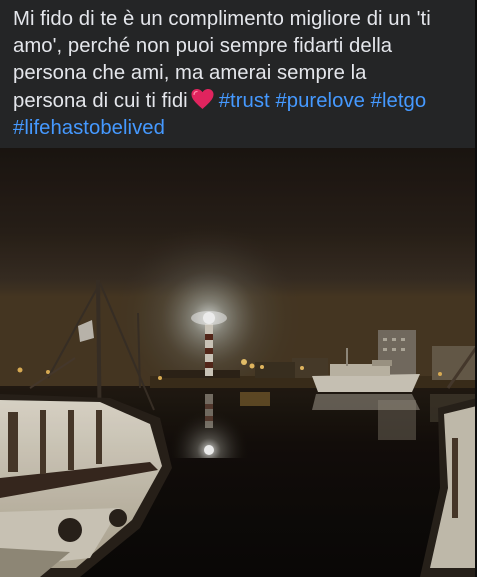  Describe the element at coordinates (100, 100) in the screenshot. I see `caption-line-4-text: persona di cui ti fidi` at that location.